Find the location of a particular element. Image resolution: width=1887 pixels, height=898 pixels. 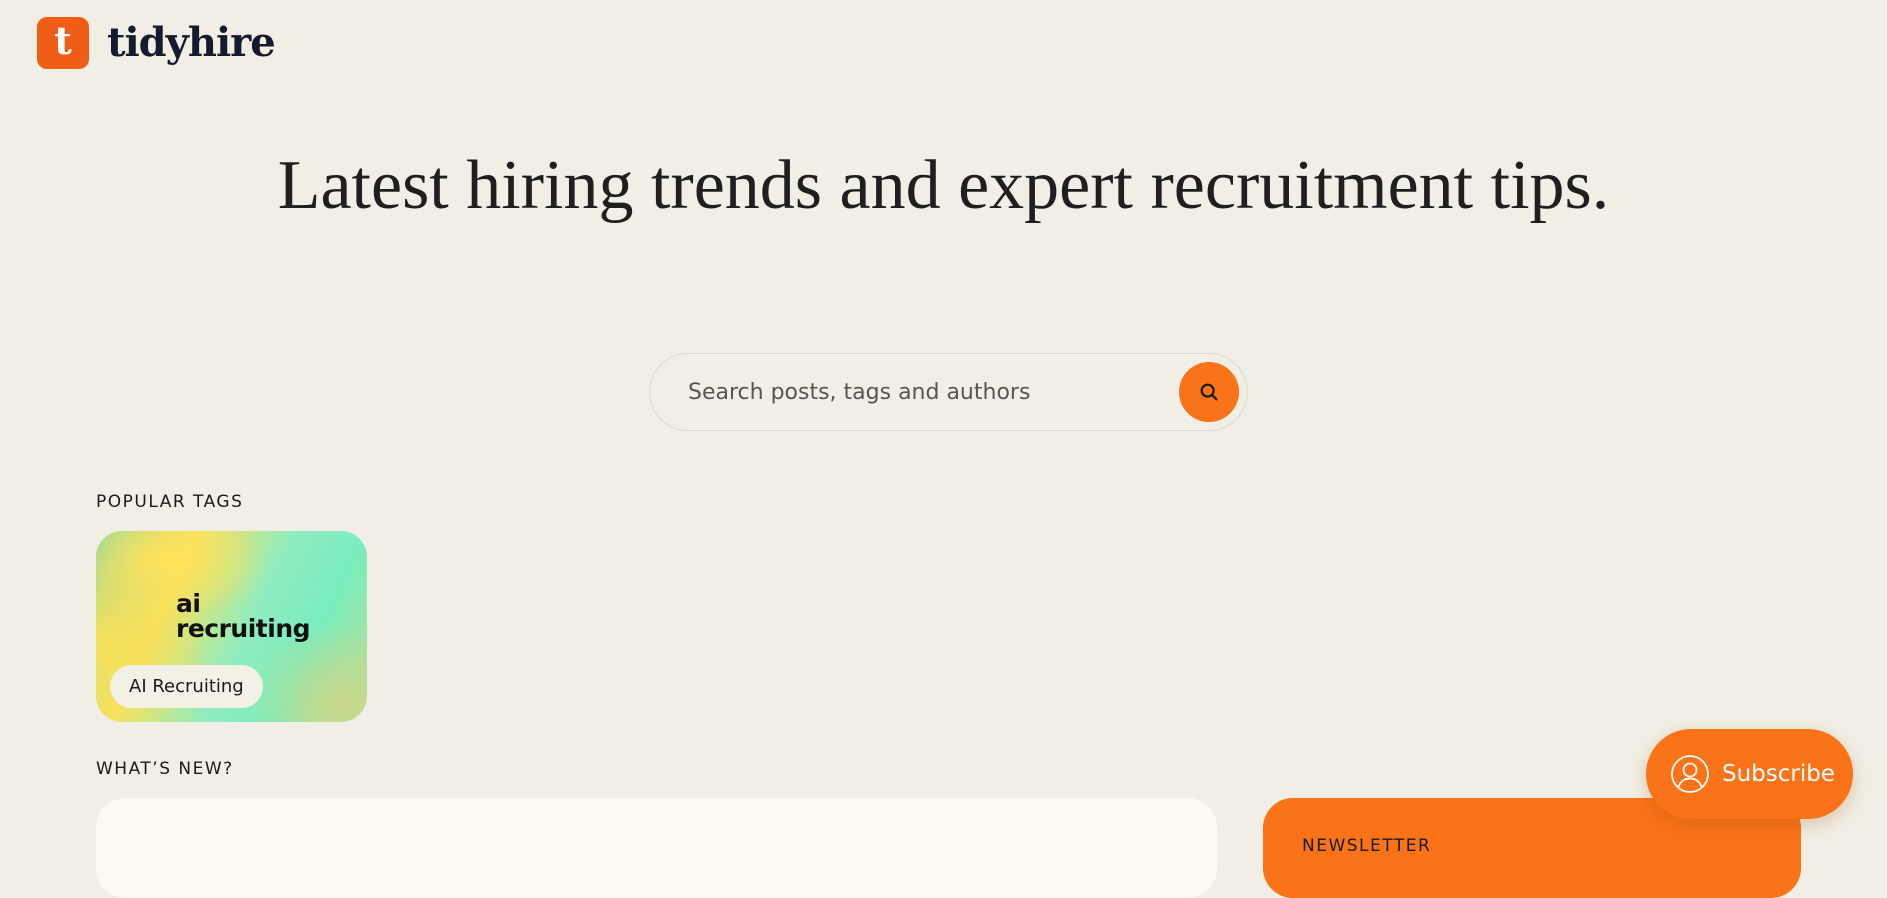

tag-card-art-line: recruiting is located at coordinates (243, 628).